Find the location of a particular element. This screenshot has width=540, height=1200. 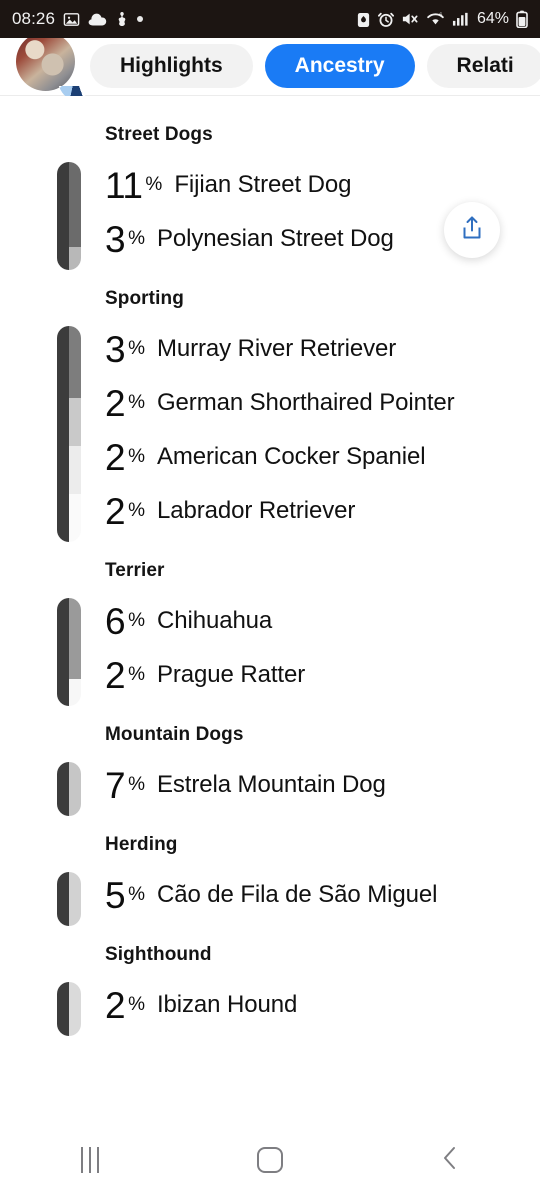

breed-rows: 5% Cão de Fila de São Miguel is located at coordinates (322, 895).